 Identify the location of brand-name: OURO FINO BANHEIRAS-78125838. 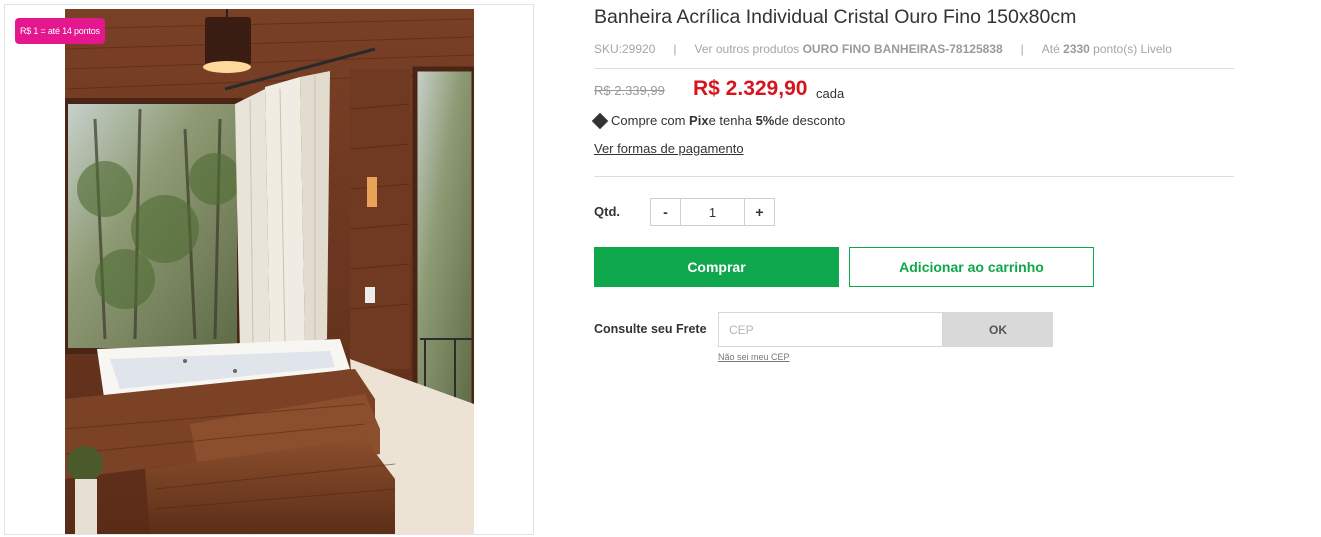
(902, 49).